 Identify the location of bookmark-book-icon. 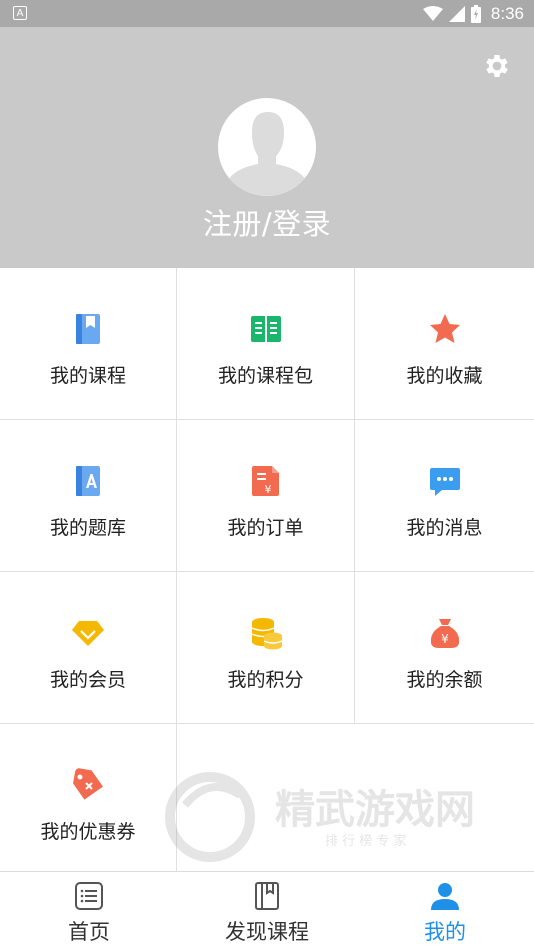
(267, 896).